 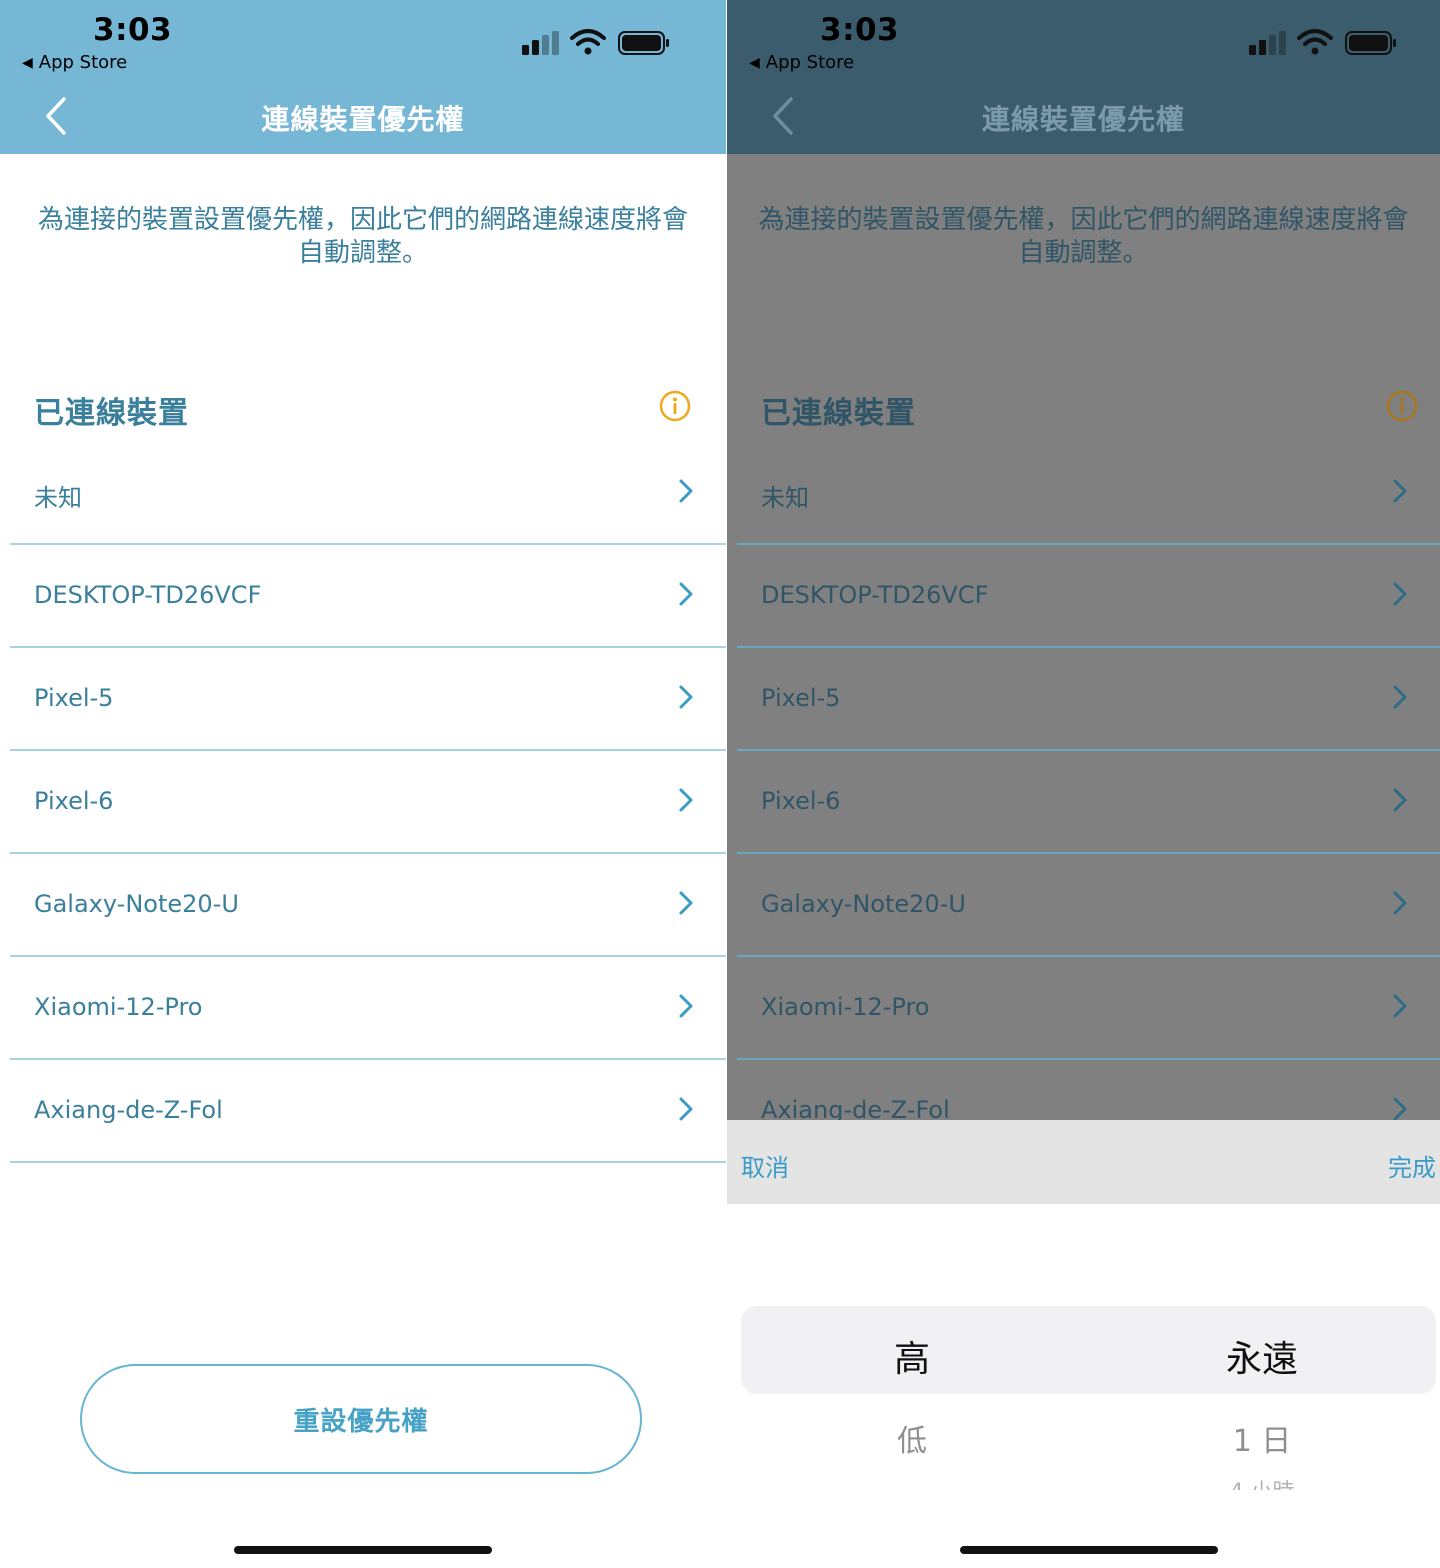 What do you see at coordinates (1083, 1386) in the screenshot?
I see `priority-picker: 高 低 永遠 1 日 4 小時` at bounding box center [1083, 1386].